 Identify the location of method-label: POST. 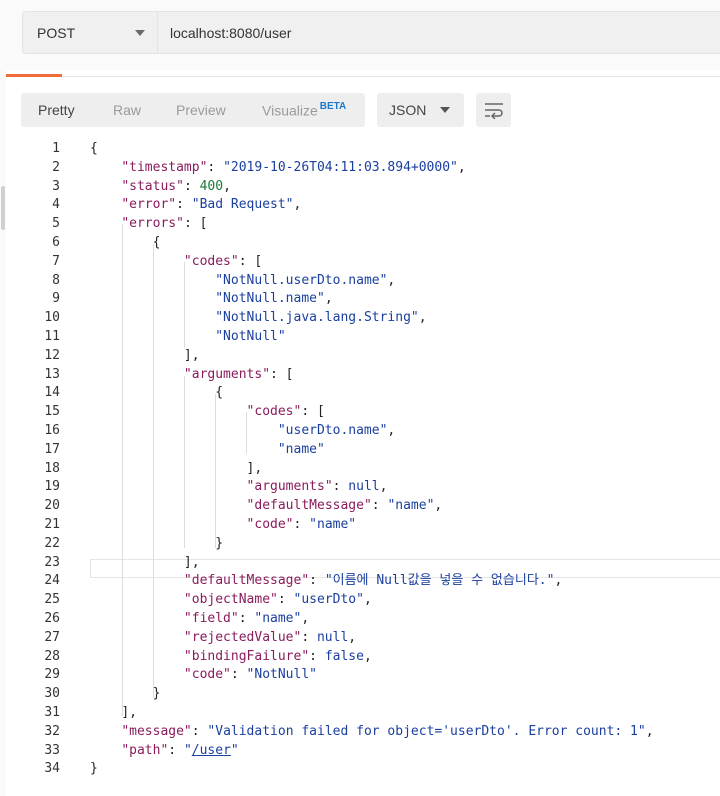
(56, 32).